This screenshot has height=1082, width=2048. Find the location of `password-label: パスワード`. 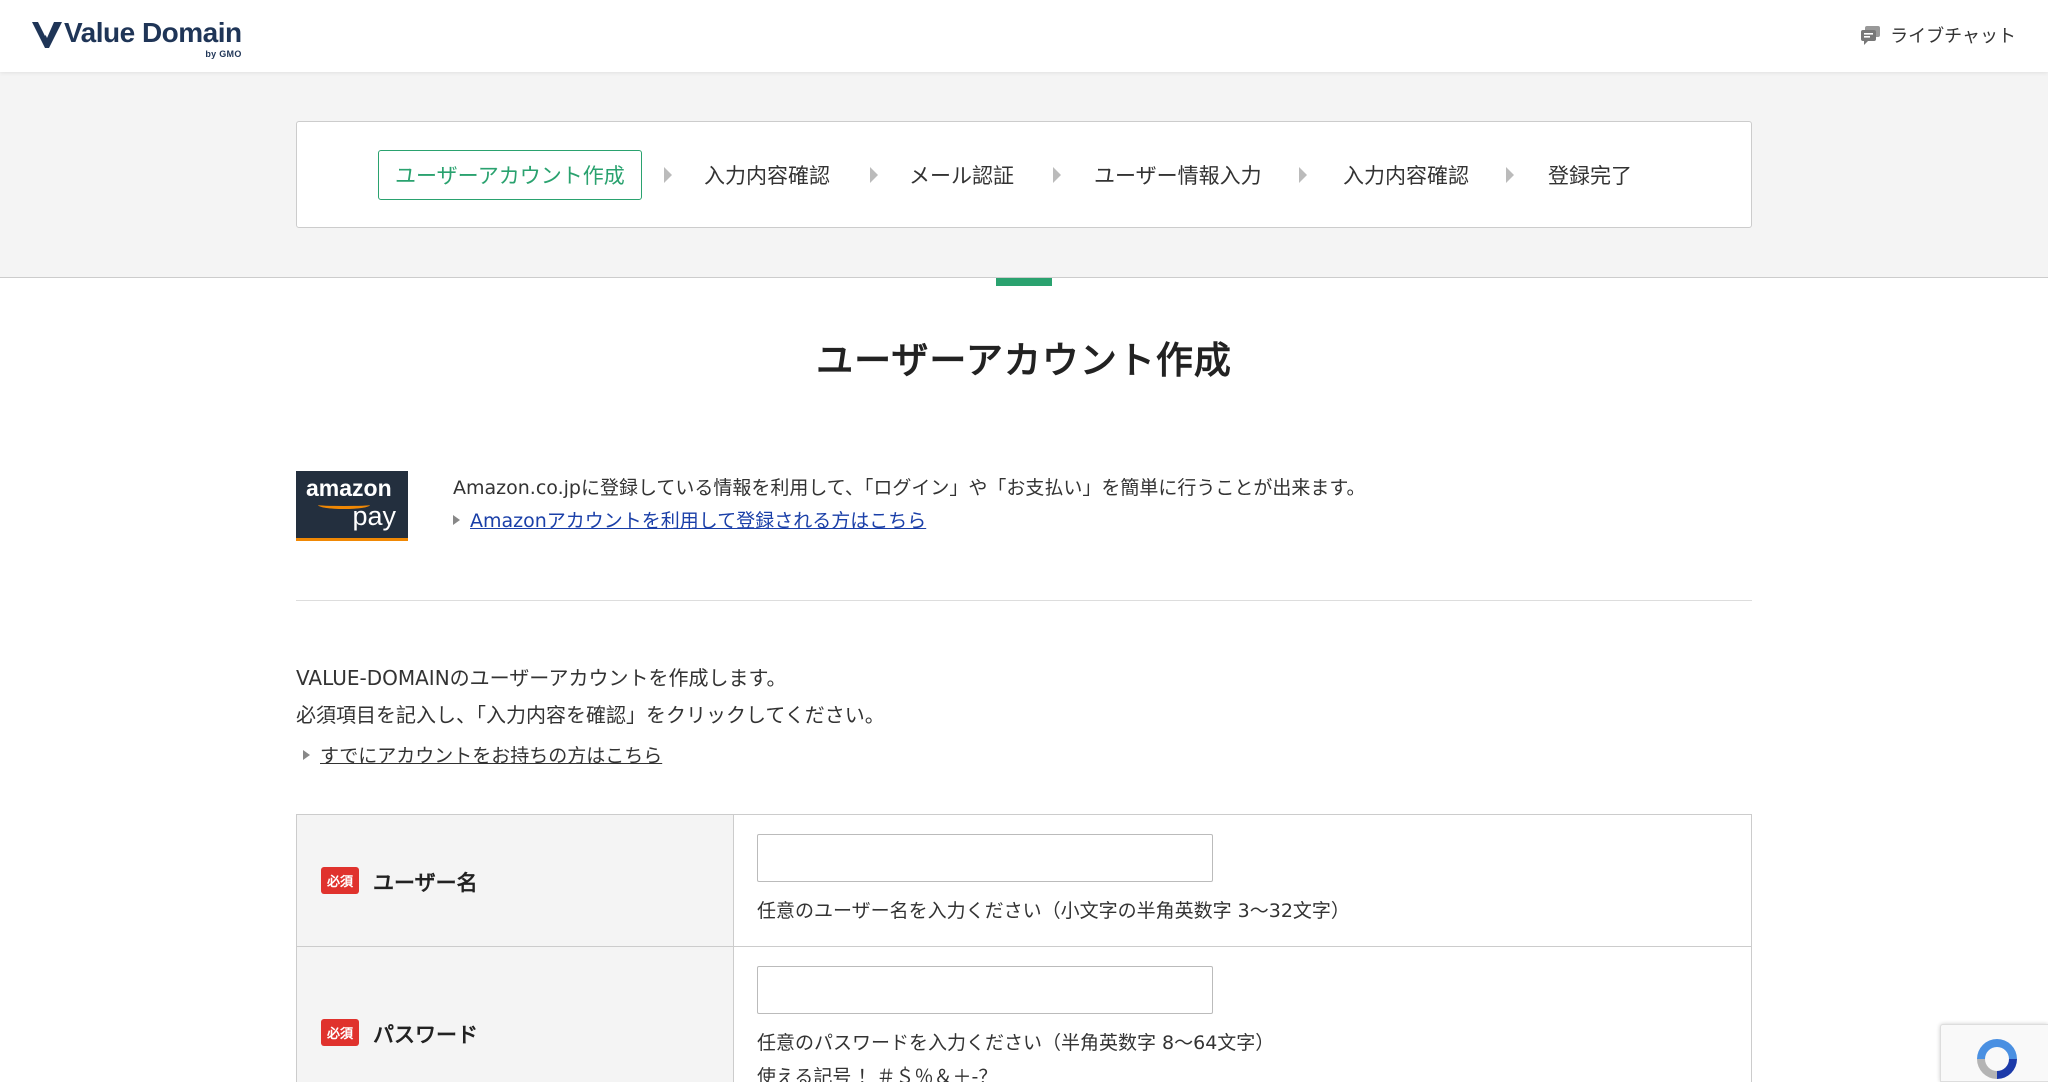

password-label: パスワード is located at coordinates (425, 1035).